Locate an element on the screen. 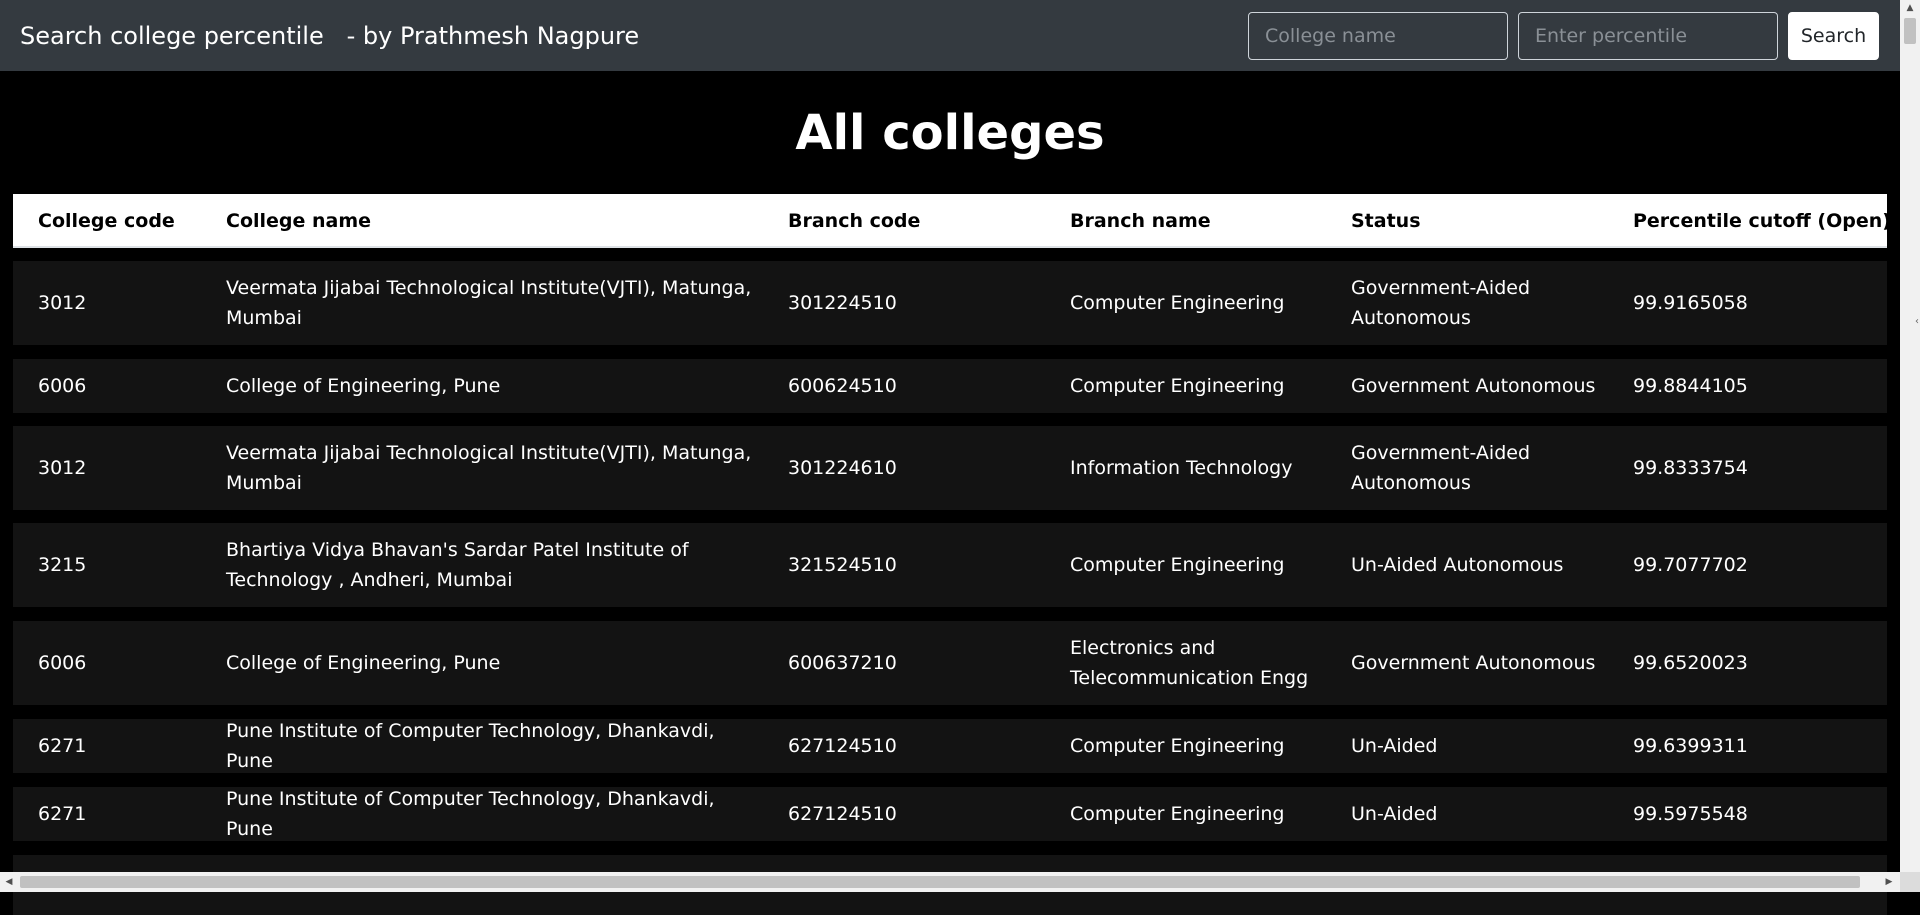  scrollbar-corner is located at coordinates (1910, 882).